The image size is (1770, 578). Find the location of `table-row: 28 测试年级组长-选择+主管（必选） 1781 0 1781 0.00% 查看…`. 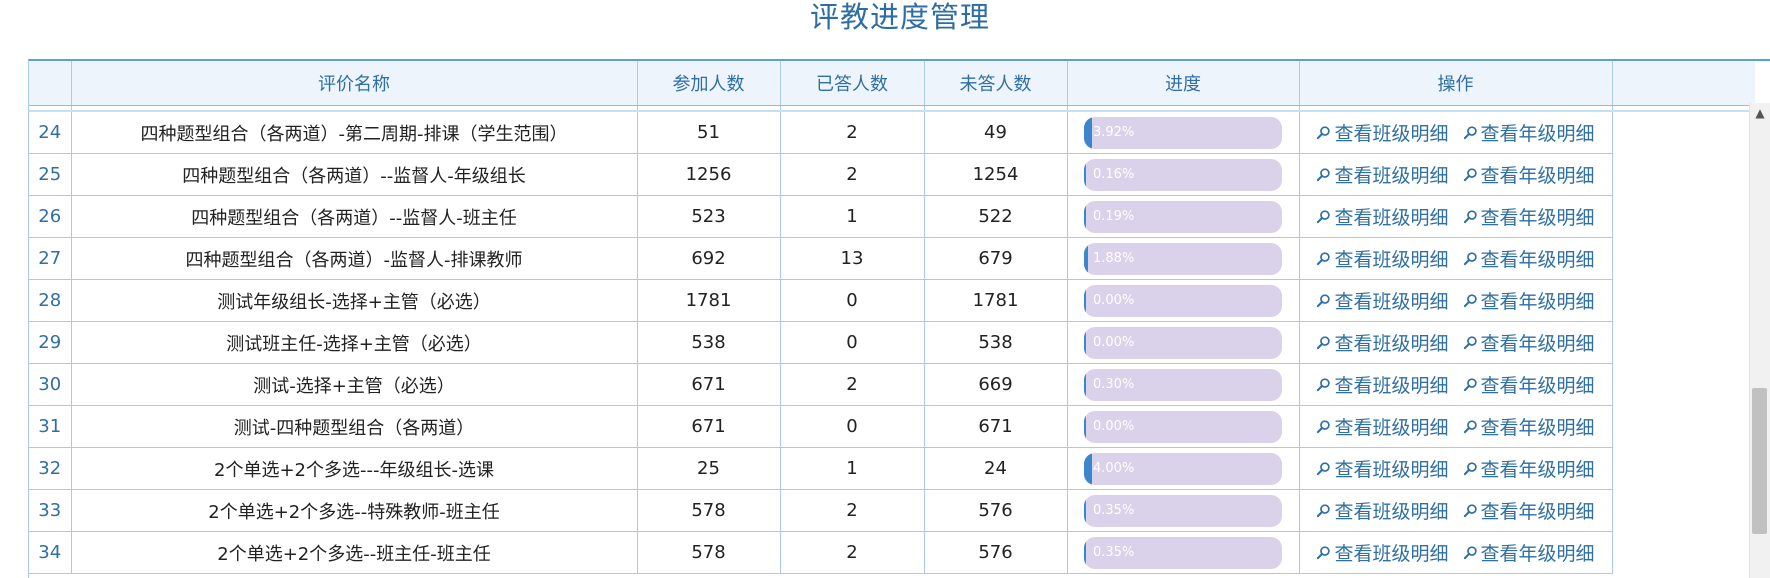

table-row: 28 测试年级组长-选择+主管（必选） 1781 0 1781 0.00% 查看… is located at coordinates (892, 300).